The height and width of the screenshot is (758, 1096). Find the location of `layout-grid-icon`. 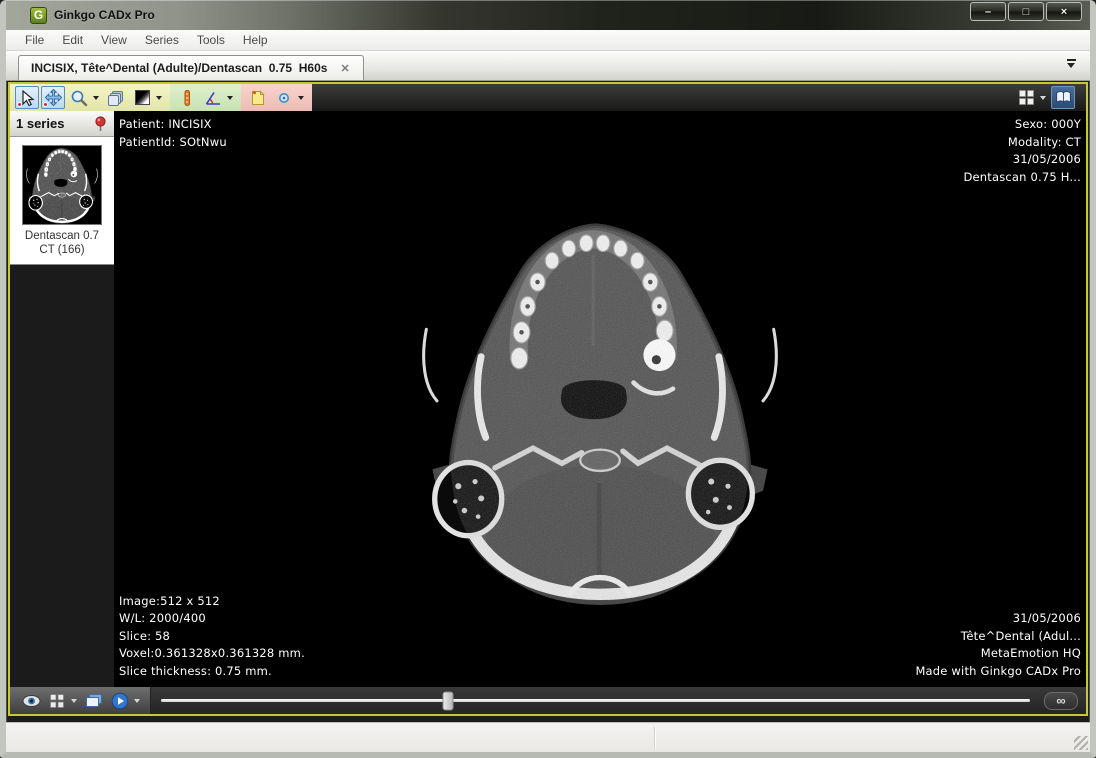

layout-grid-icon is located at coordinates (1026, 97).